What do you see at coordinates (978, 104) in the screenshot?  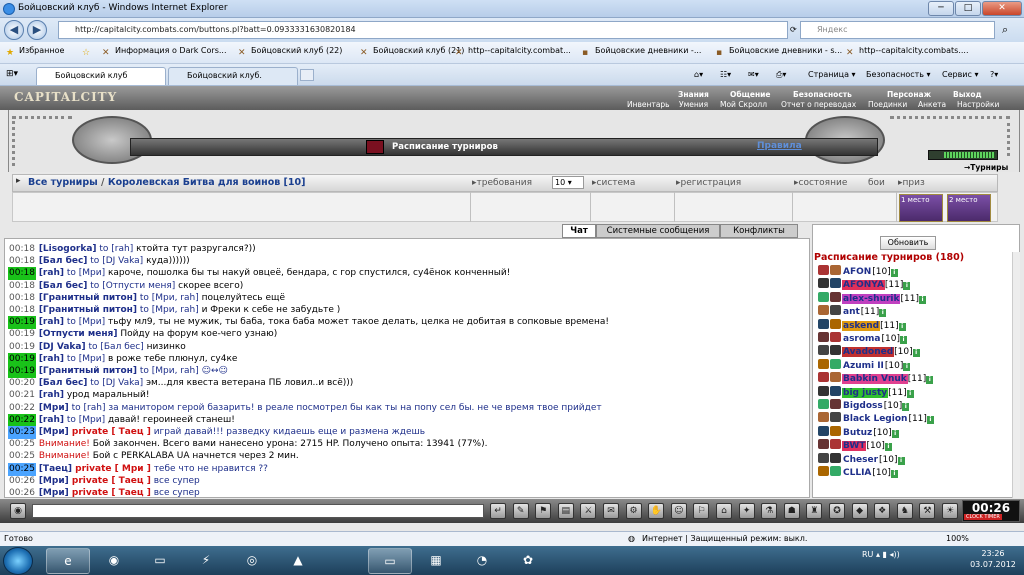 I see `nav-settings: Настройки` at bounding box center [978, 104].